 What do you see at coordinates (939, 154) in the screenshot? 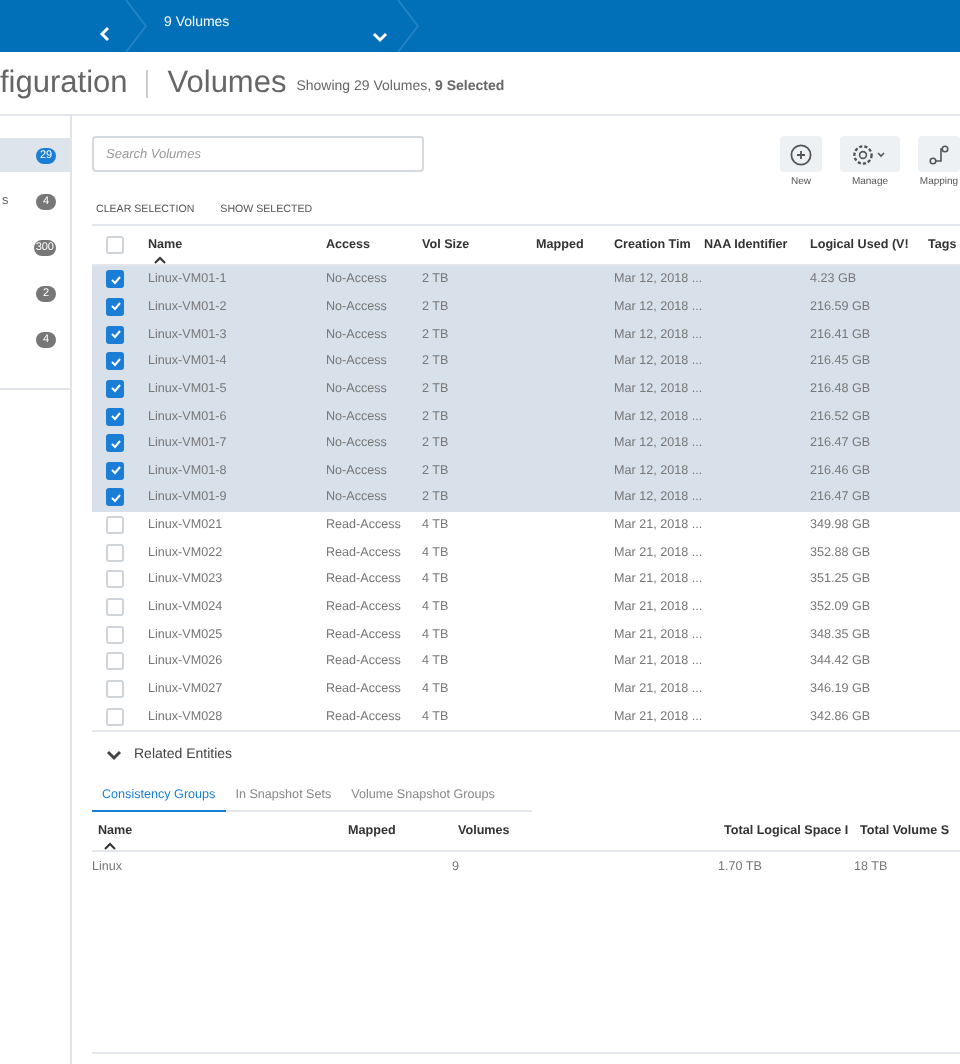
I see `link-nodes-icon` at bounding box center [939, 154].